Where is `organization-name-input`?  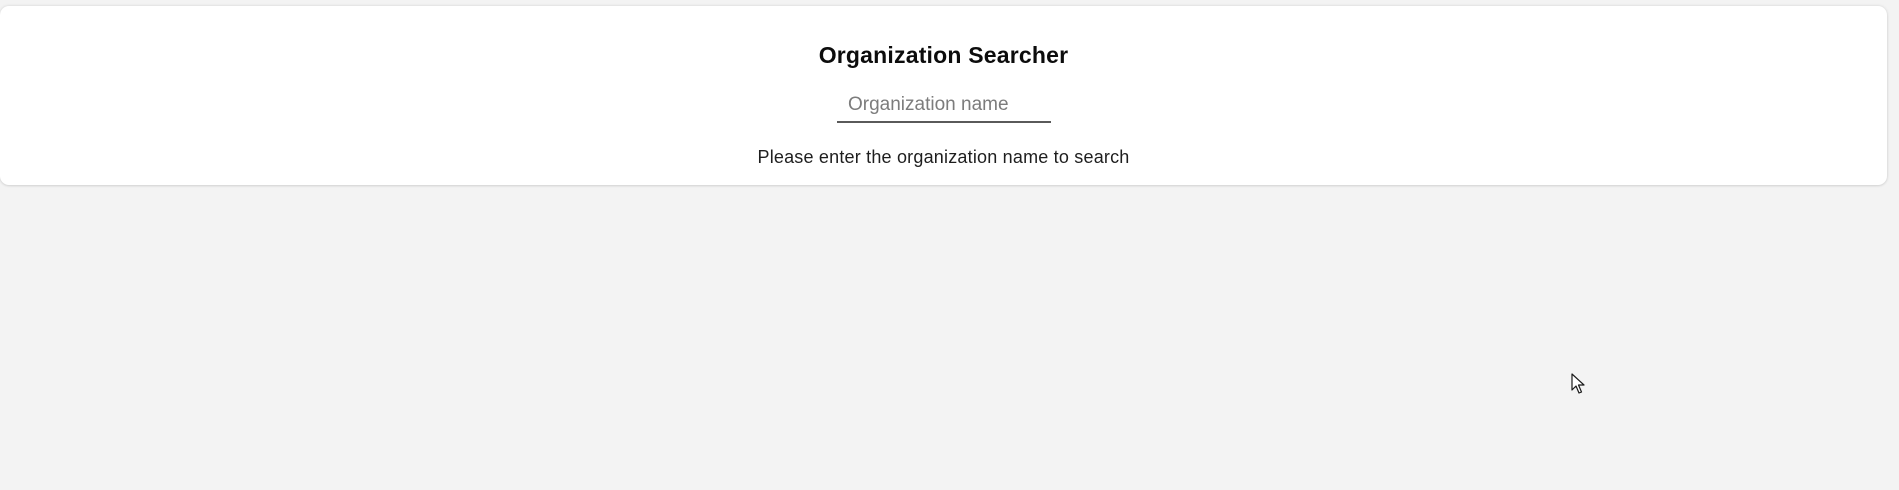 organization-name-input is located at coordinates (944, 106).